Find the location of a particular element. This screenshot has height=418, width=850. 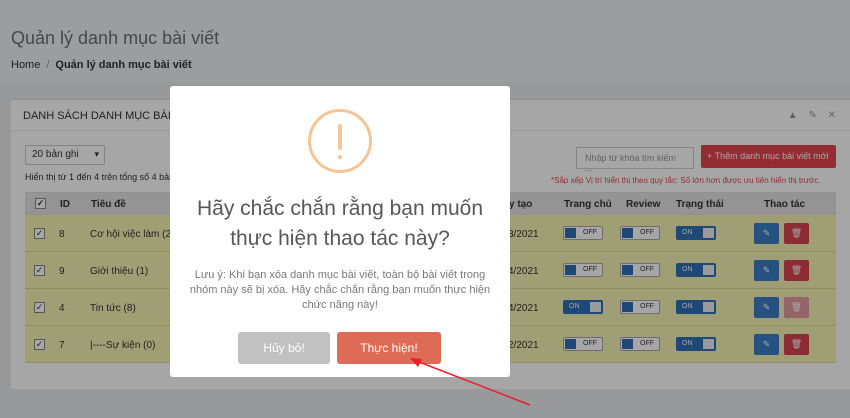

annotation-arrow is located at coordinates (470, 382).